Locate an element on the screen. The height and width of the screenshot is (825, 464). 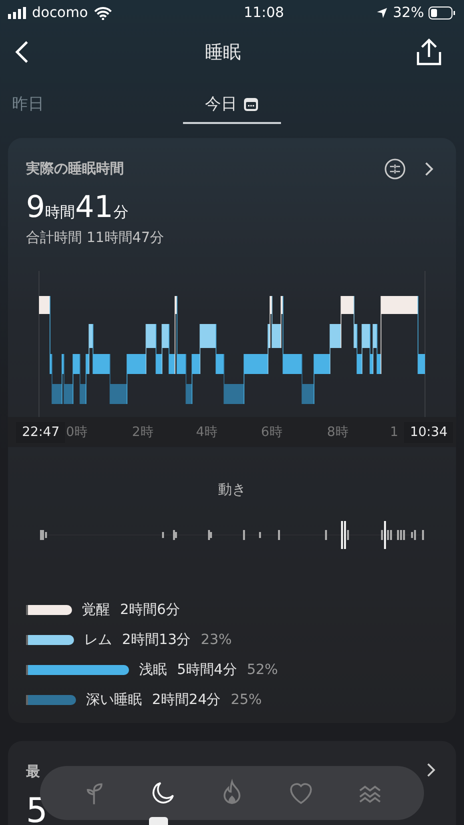
stage-label: レム is located at coordinates (98, 640).